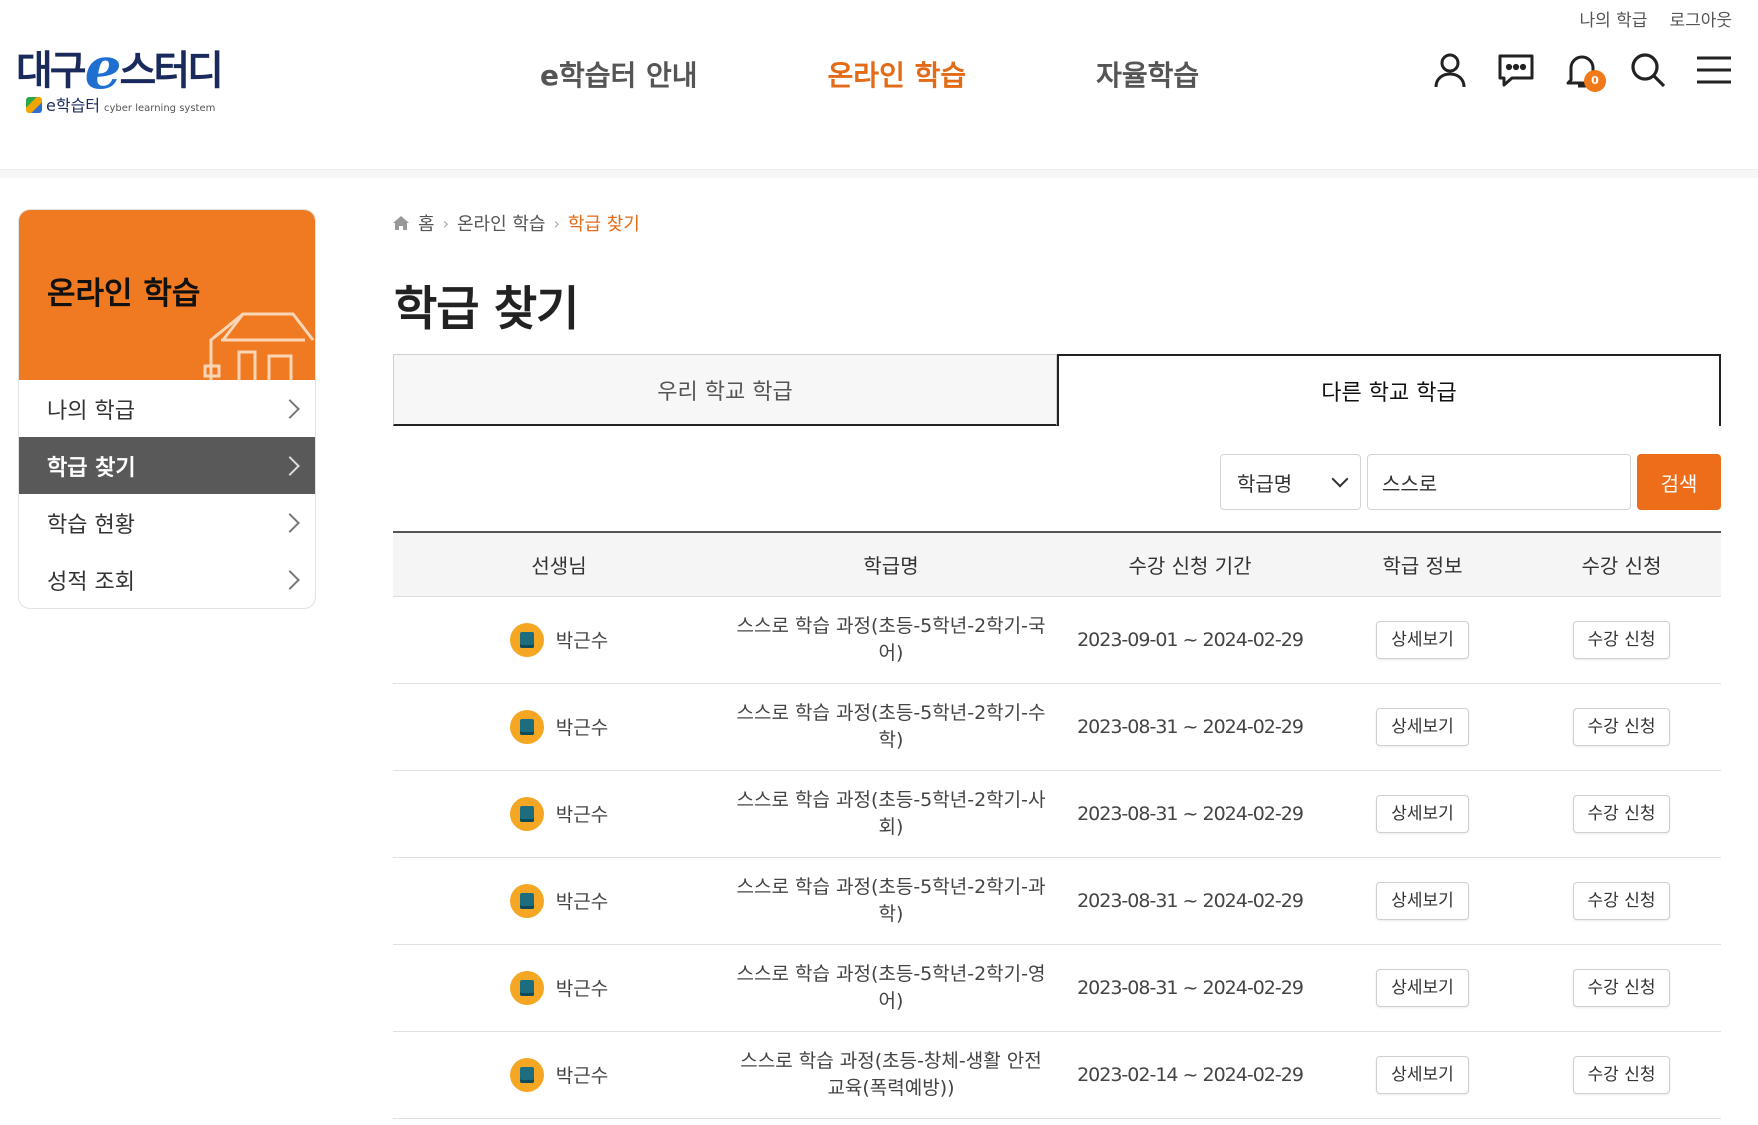 Image resolution: width=1758 pixels, height=1125 pixels. I want to click on nav-item-self-study: 자율학습, so click(1147, 74).